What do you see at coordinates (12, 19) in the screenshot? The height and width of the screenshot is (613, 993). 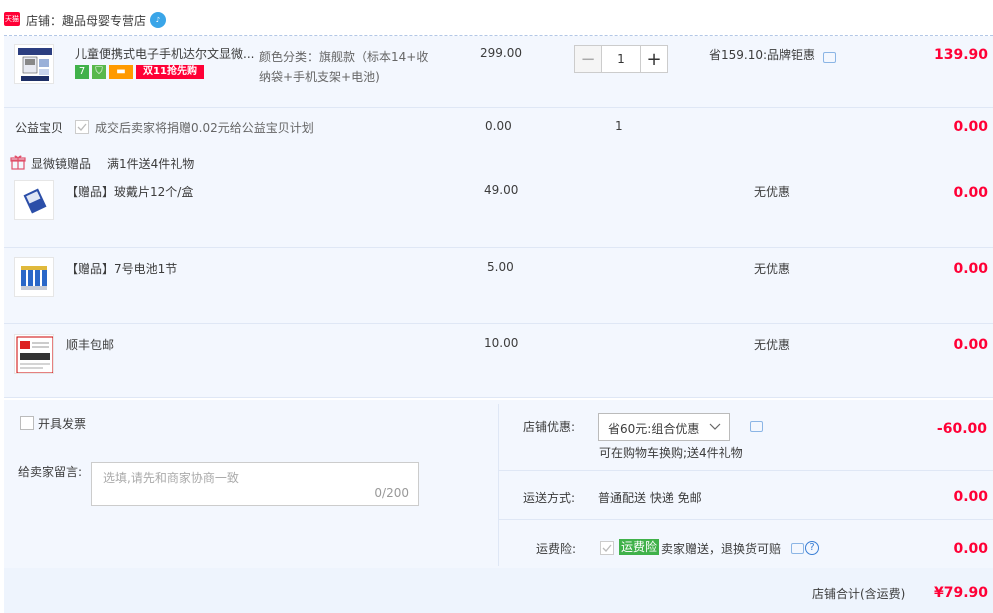 I see `tmall-badge: 天猫` at bounding box center [12, 19].